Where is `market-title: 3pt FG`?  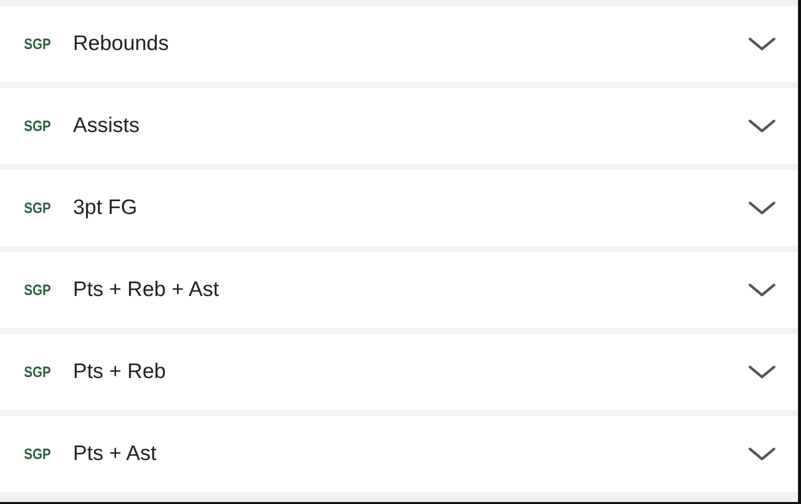 market-title: 3pt FG is located at coordinates (105, 208).